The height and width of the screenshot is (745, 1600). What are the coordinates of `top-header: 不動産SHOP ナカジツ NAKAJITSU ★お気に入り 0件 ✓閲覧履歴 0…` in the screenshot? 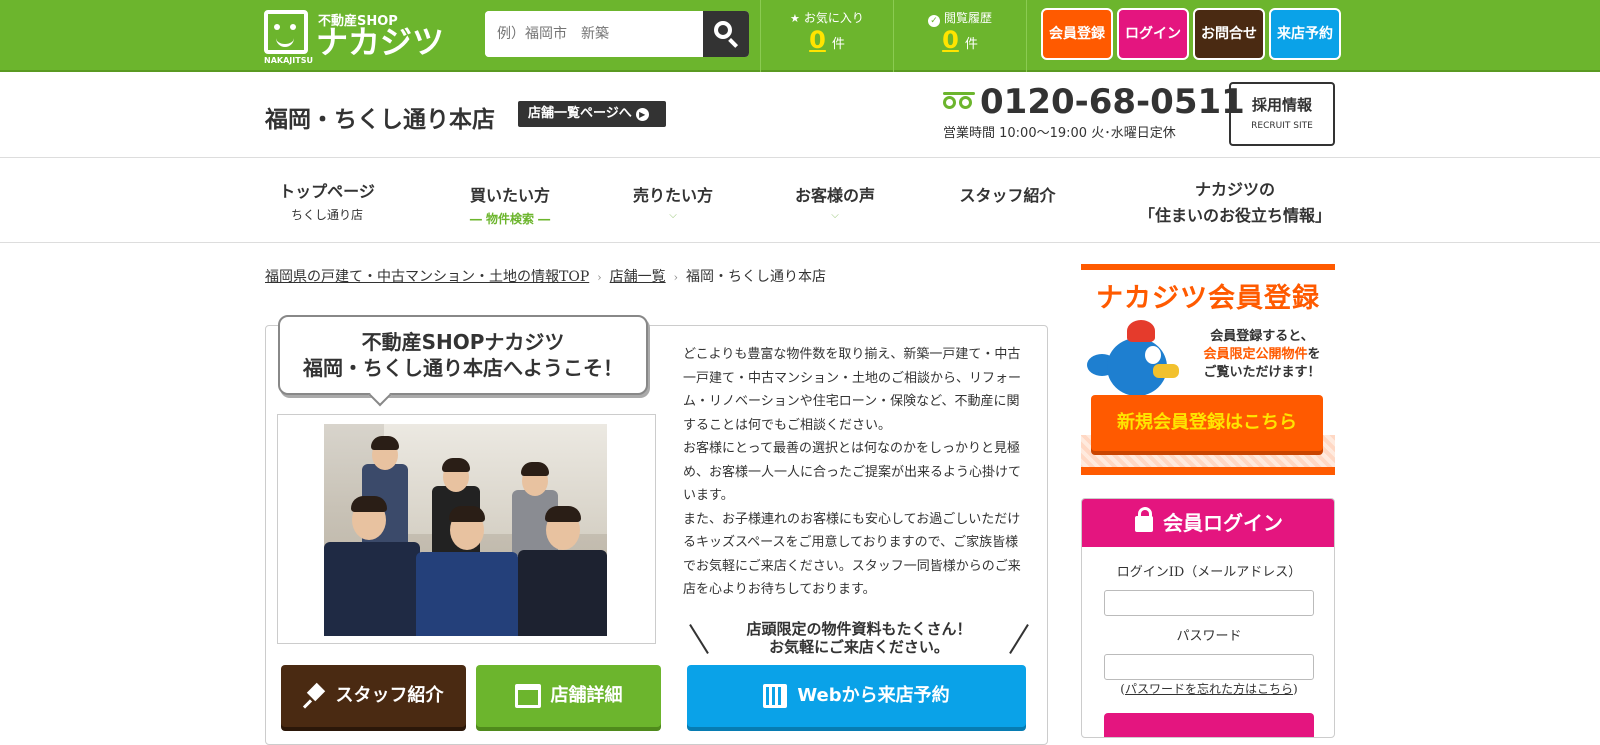 It's located at (800, 36).